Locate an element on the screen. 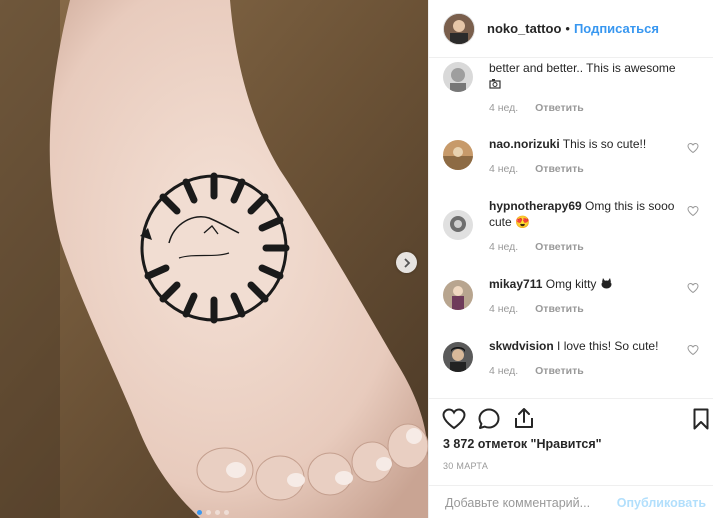  comment-text-wrap: skwdvision I love this! So cute! is located at coordinates (584, 346).